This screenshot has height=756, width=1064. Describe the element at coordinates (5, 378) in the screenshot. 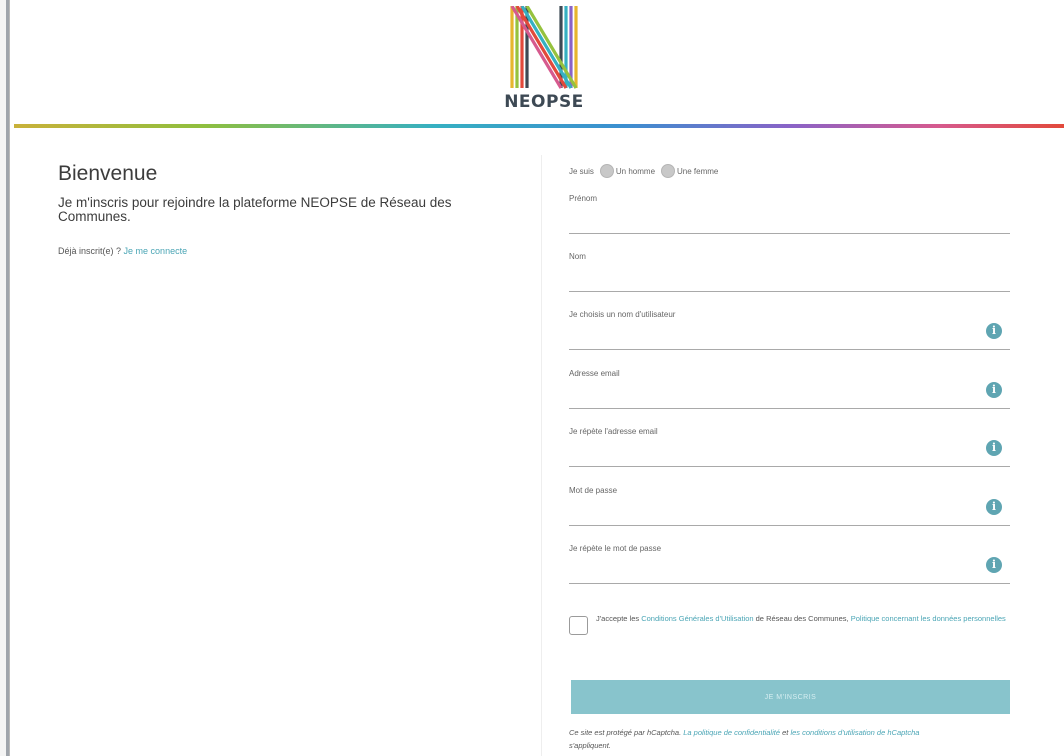

I see `window-left-edge` at that location.